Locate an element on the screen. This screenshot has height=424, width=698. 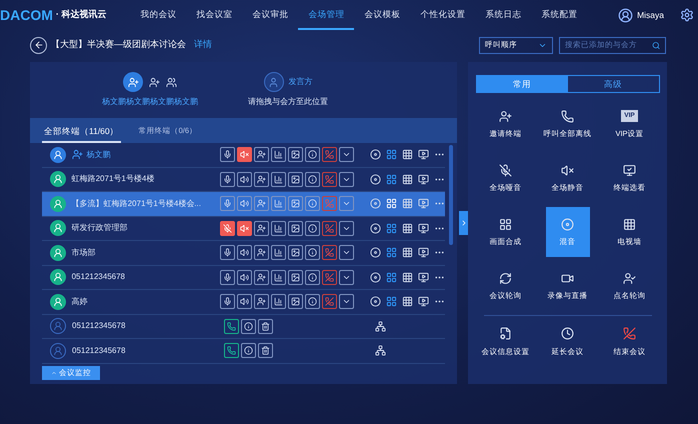
nav-tab: 个性化设置 is located at coordinates (443, 15).